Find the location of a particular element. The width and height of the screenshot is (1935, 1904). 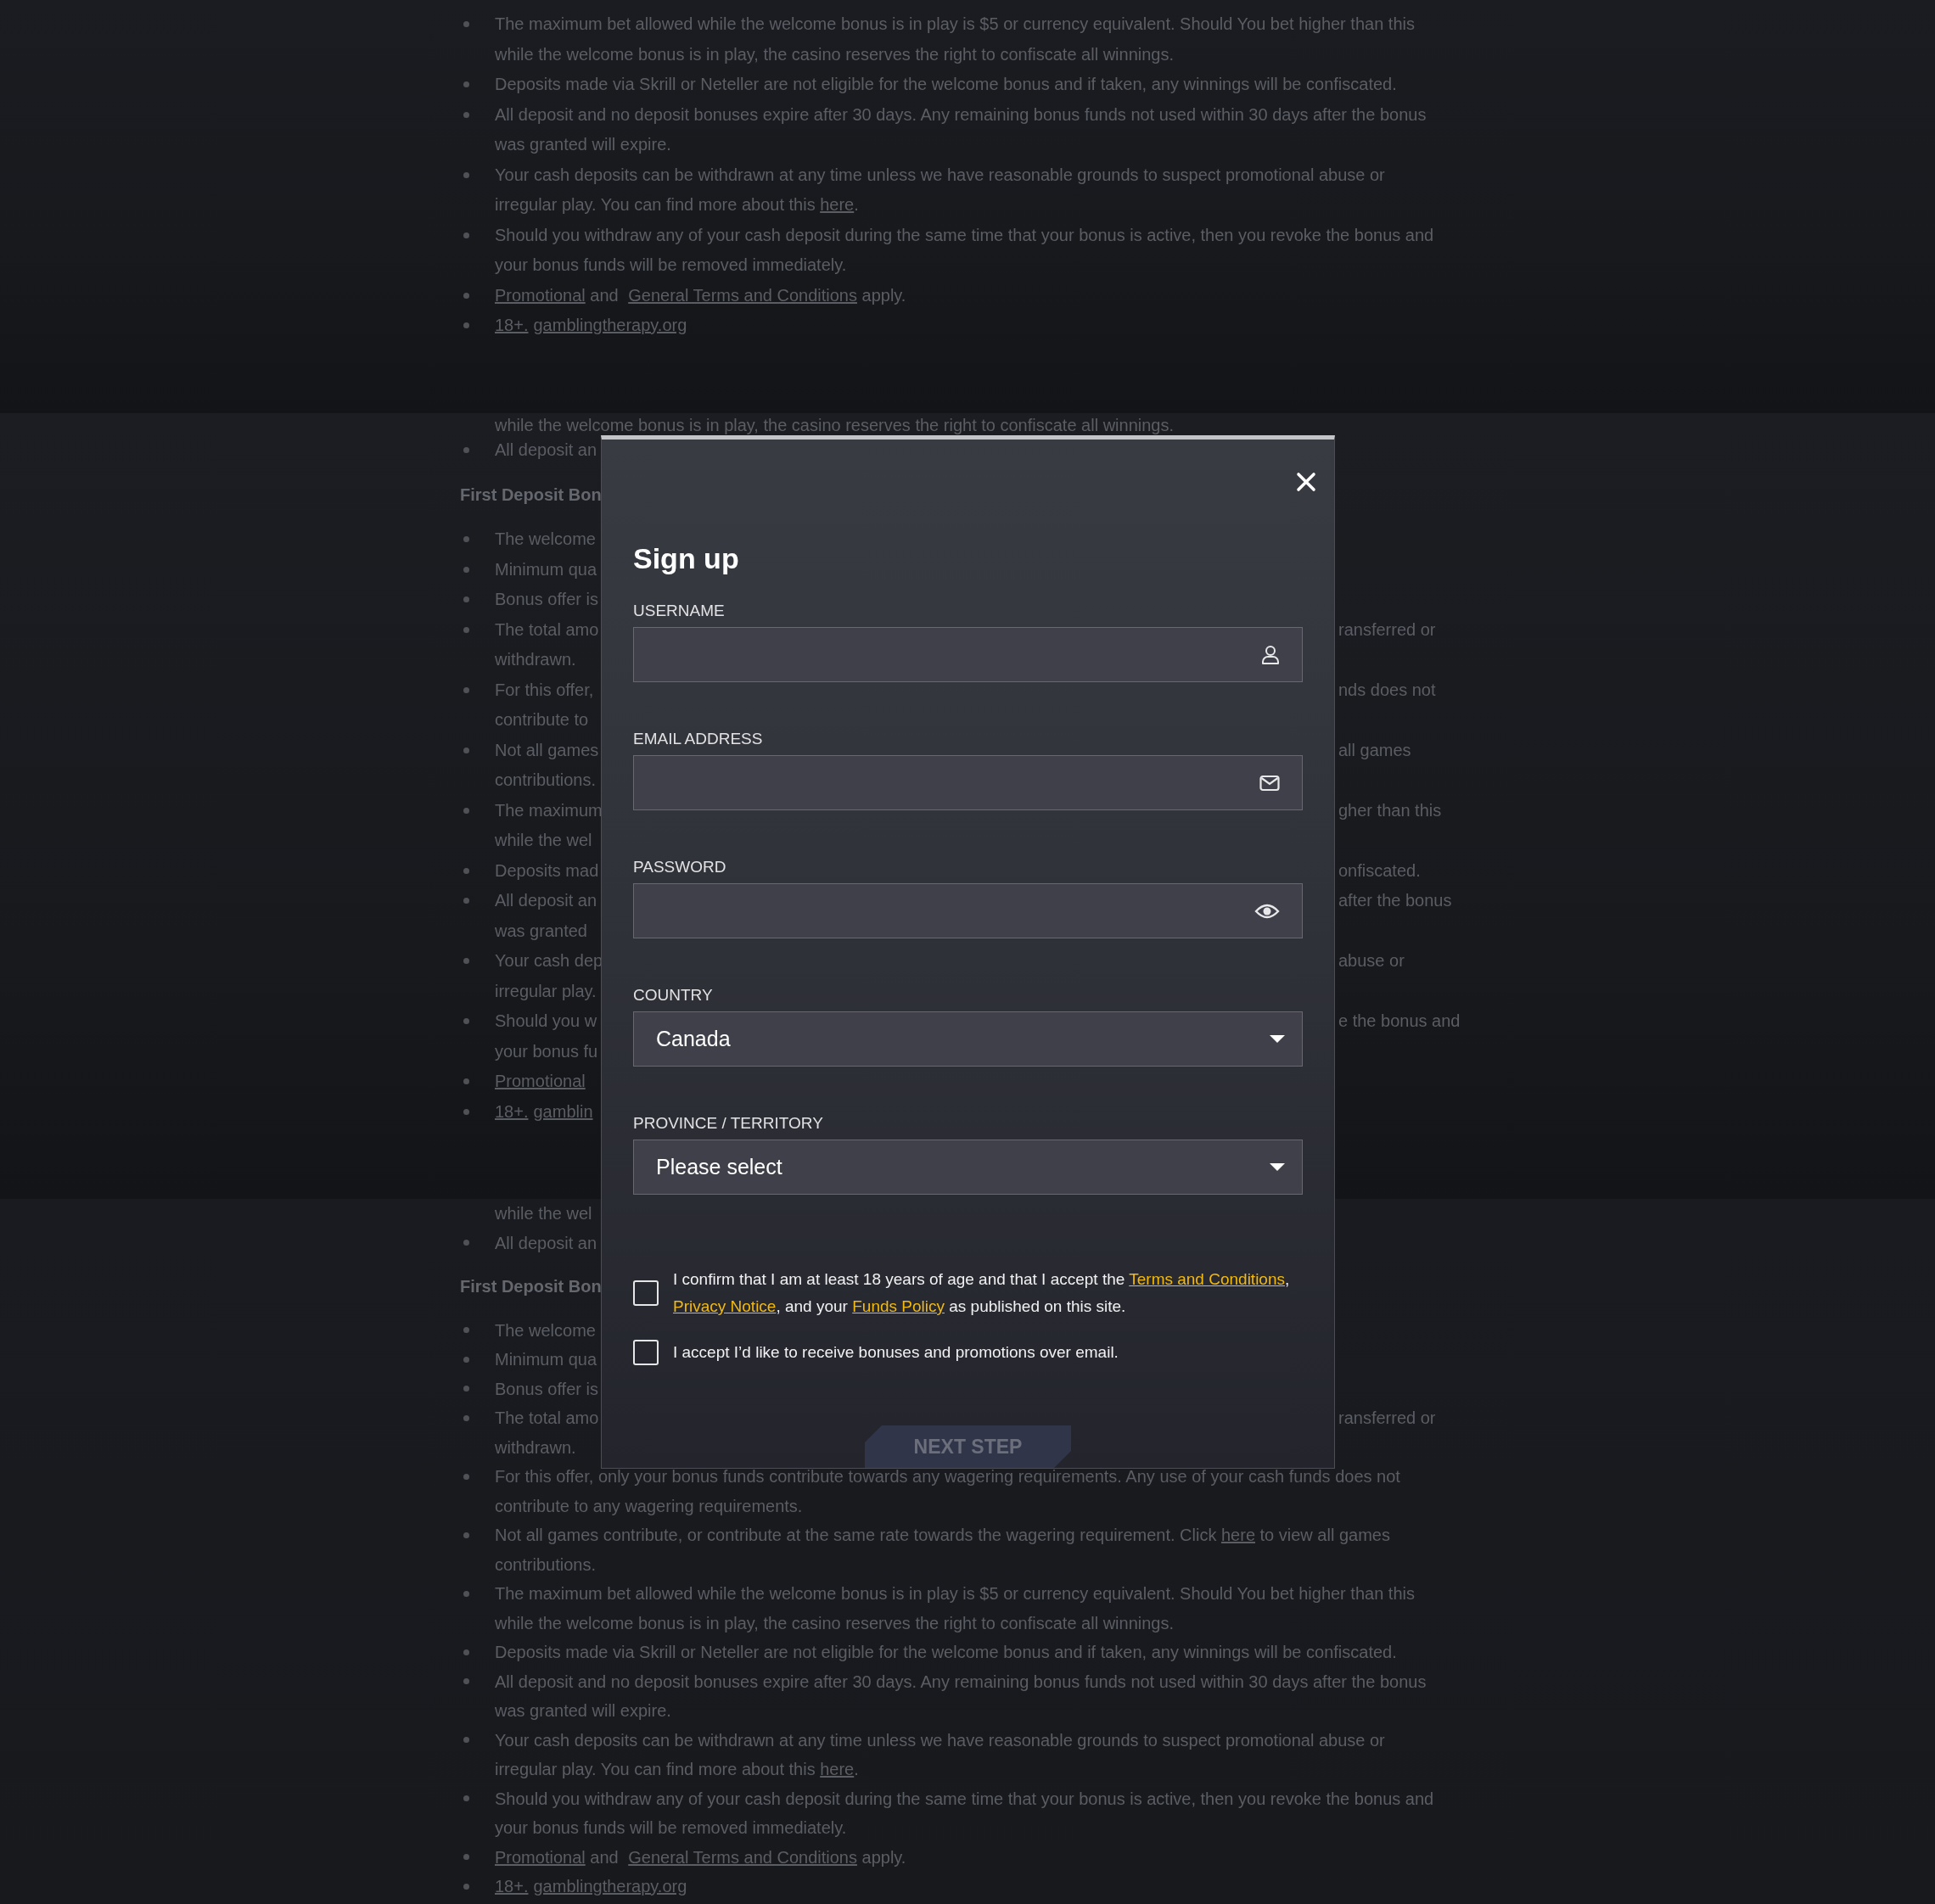

envelope-icon is located at coordinates (1269, 783).